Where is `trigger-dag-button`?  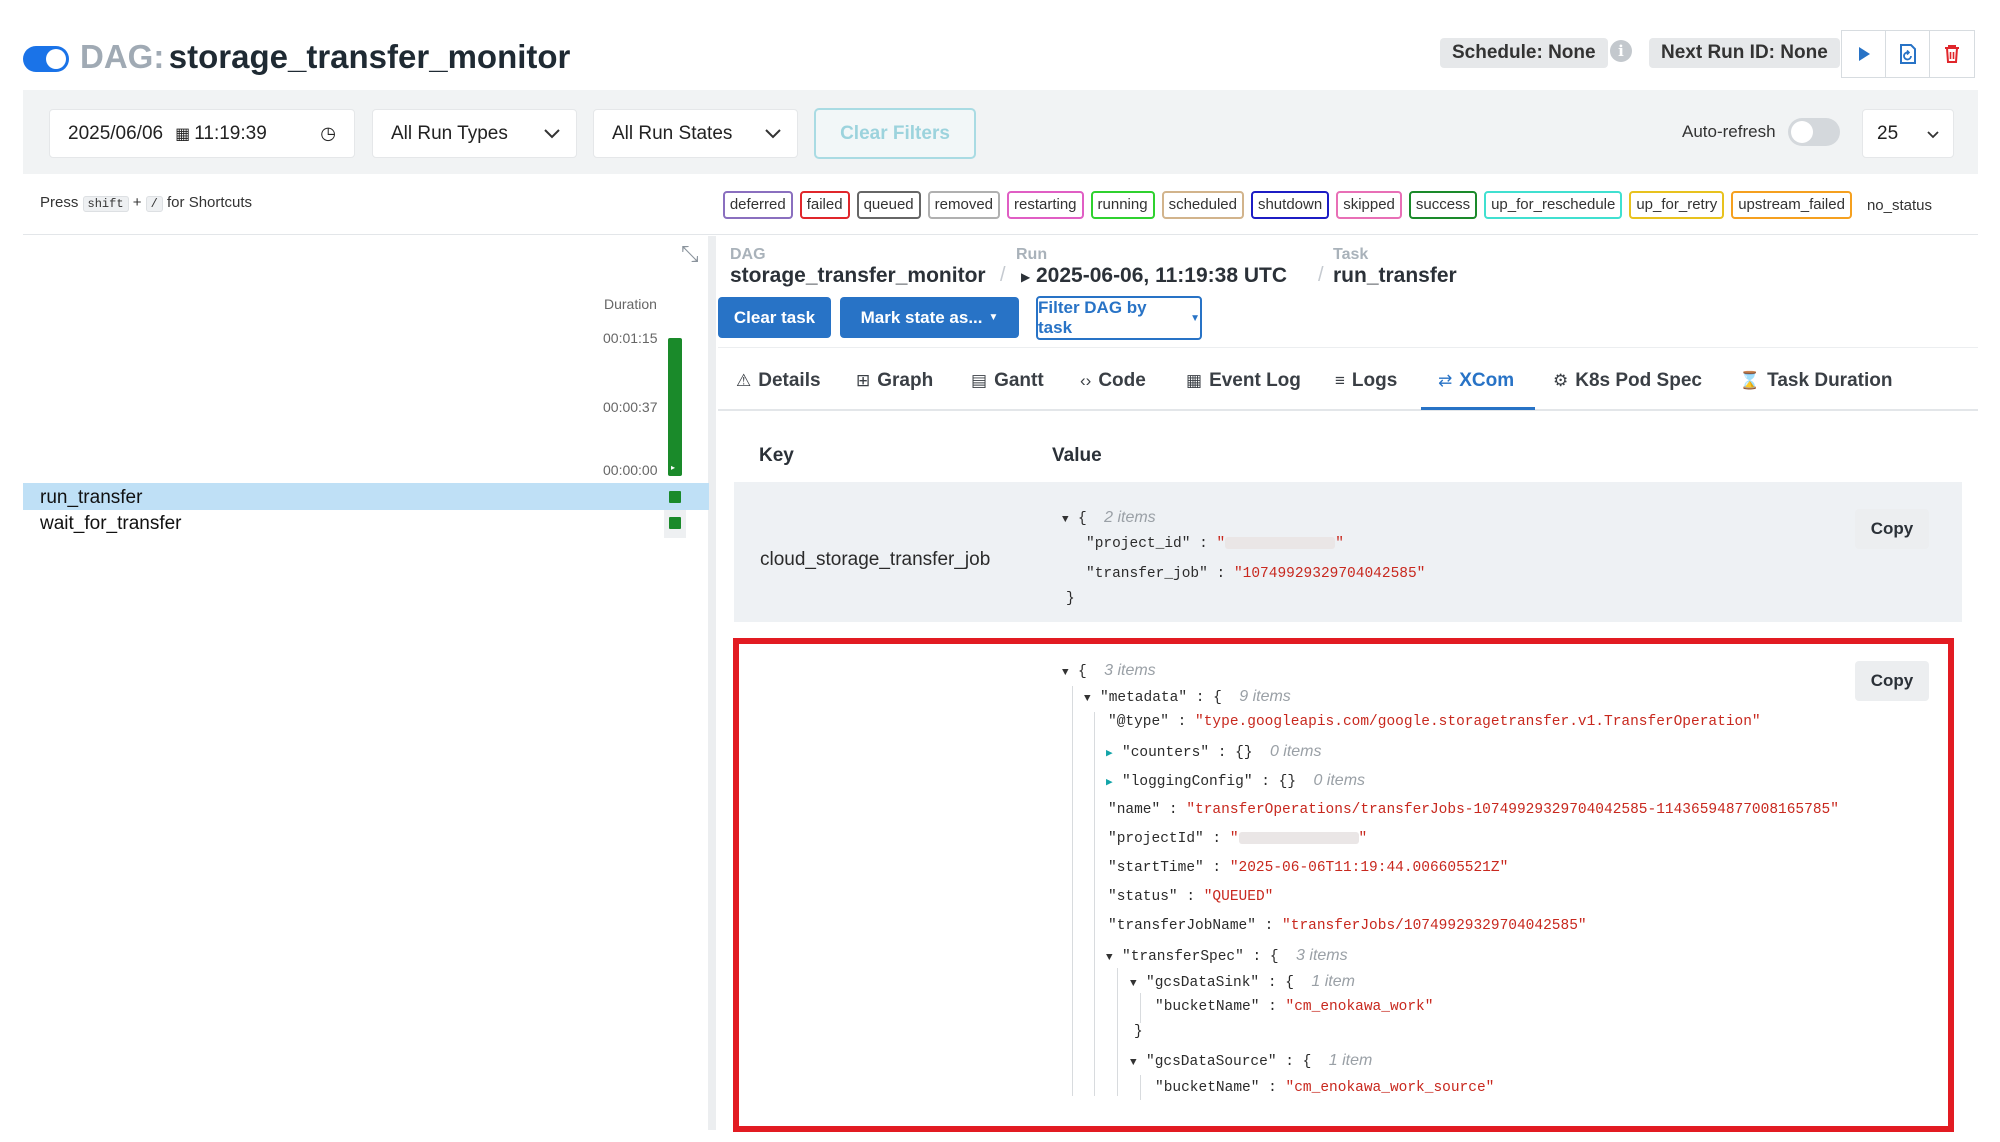
trigger-dag-button is located at coordinates (1864, 54).